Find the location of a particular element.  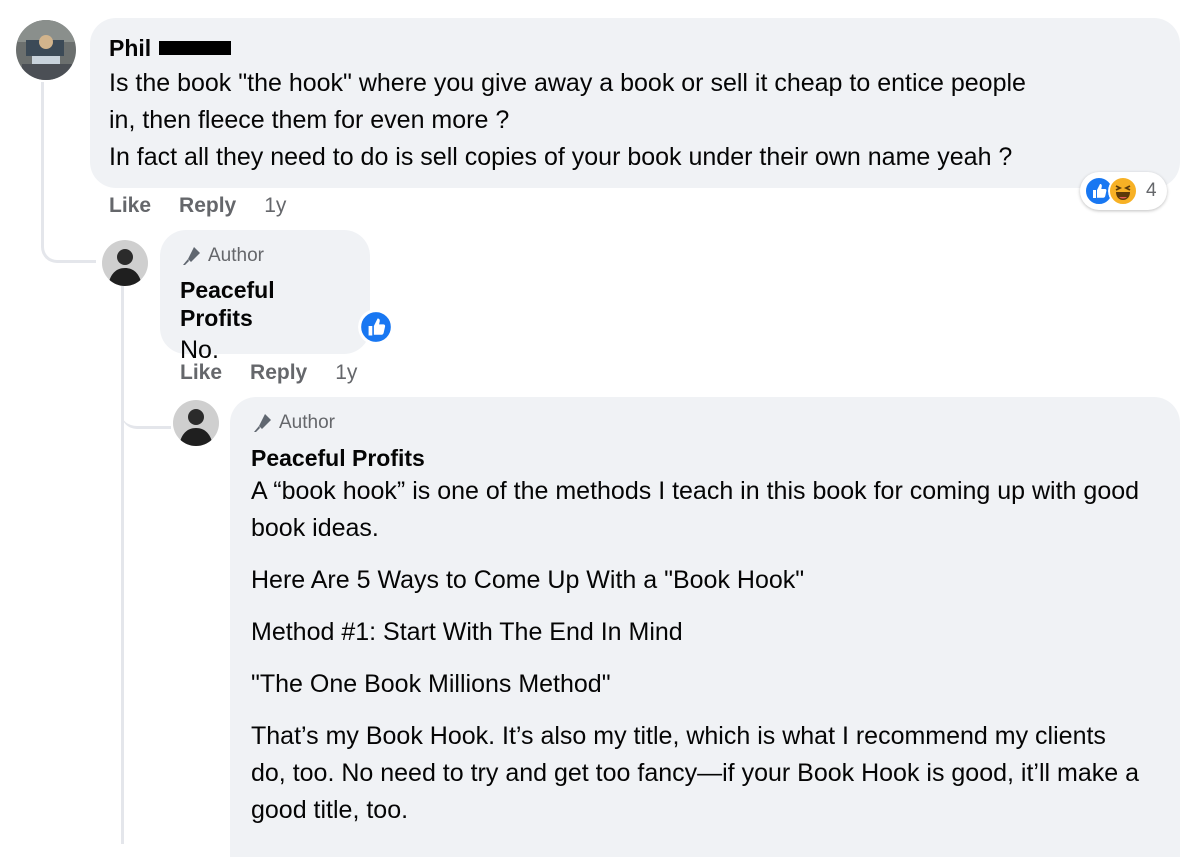

avatar-phil is located at coordinates (46, 50).